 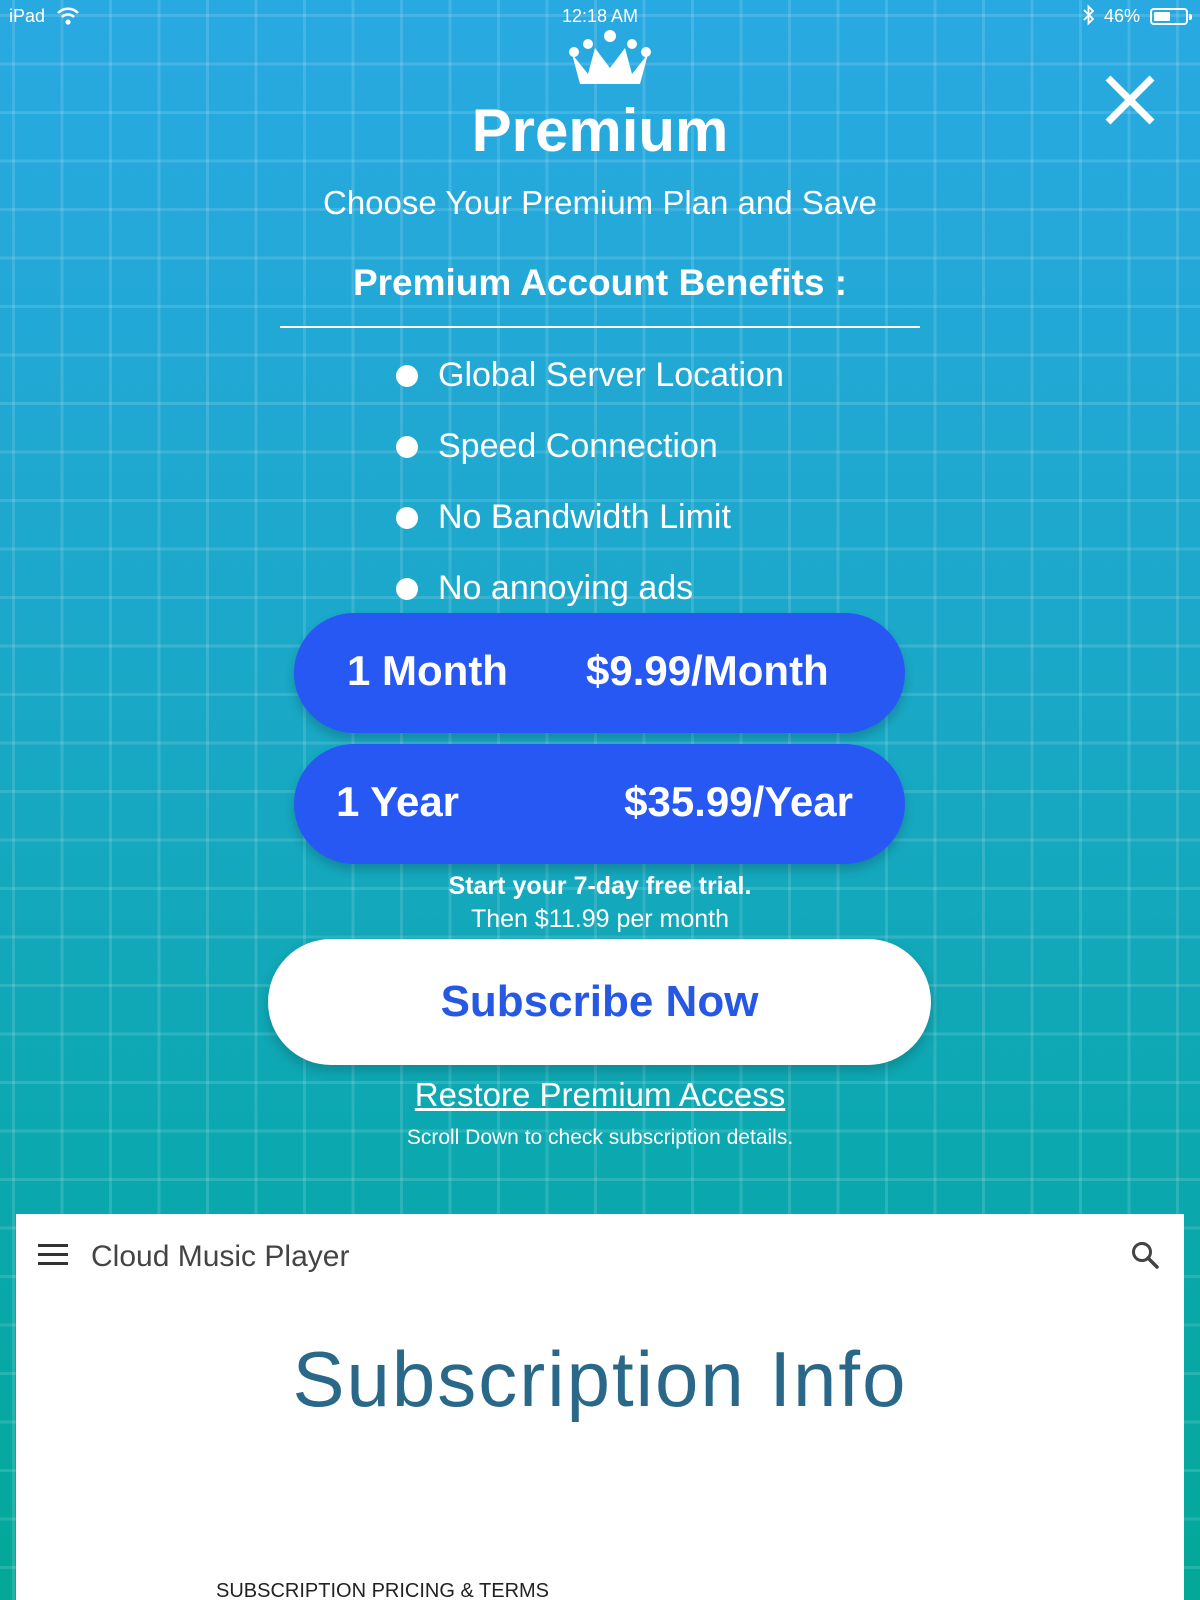 What do you see at coordinates (600, 886) in the screenshot?
I see `trial-headline: Start your 7-day free trial.` at bounding box center [600, 886].